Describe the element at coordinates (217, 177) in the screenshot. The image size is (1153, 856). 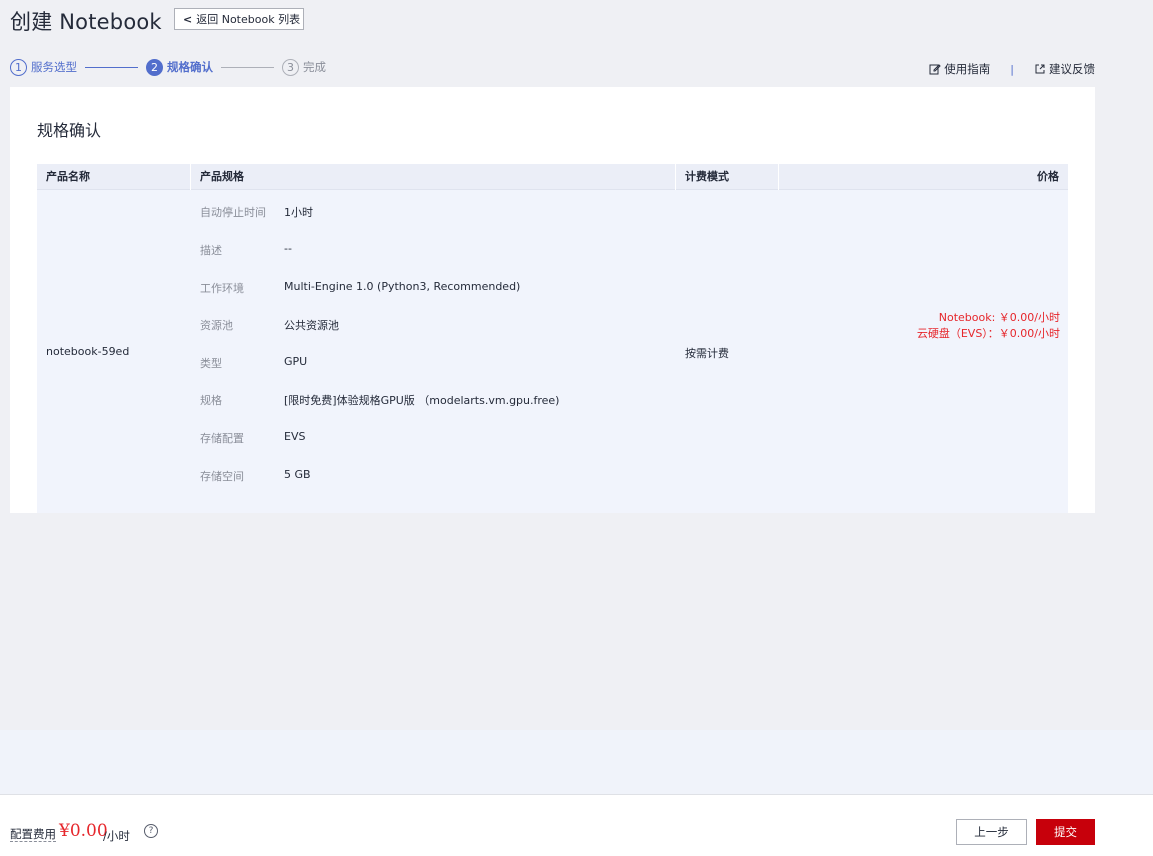
I see `column-header-product-spec: 产品规格` at that location.